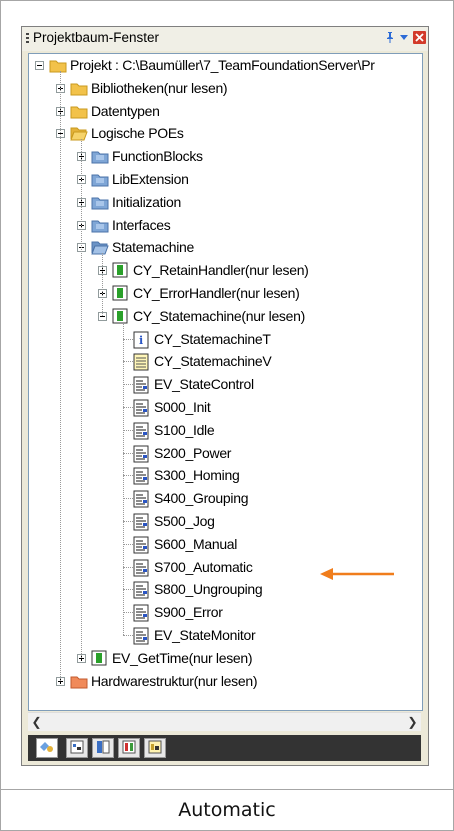 This screenshot has width=454, height=831. Describe the element at coordinates (224, 748) in the screenshot. I see `view-tab-bar` at that location.